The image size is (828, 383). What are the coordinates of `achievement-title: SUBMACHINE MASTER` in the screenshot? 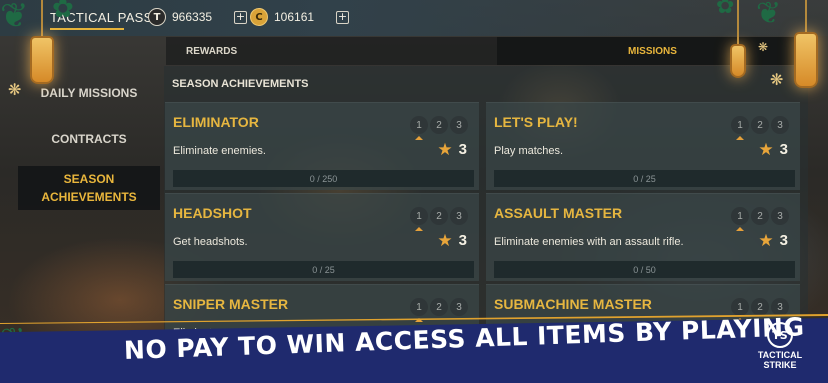 It's located at (573, 304).